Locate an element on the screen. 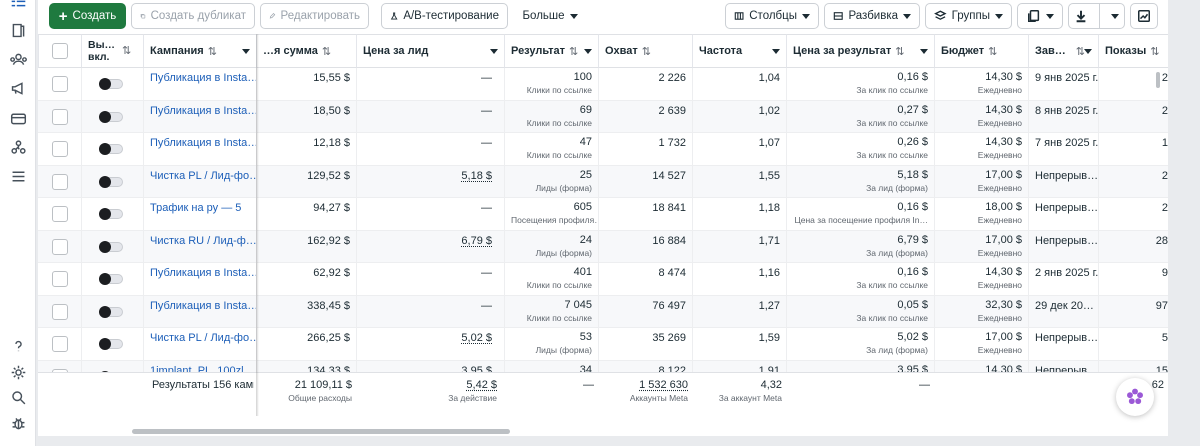 This screenshot has height=446, width=1200. header-reach: Охват ⇅ is located at coordinates (645, 51).